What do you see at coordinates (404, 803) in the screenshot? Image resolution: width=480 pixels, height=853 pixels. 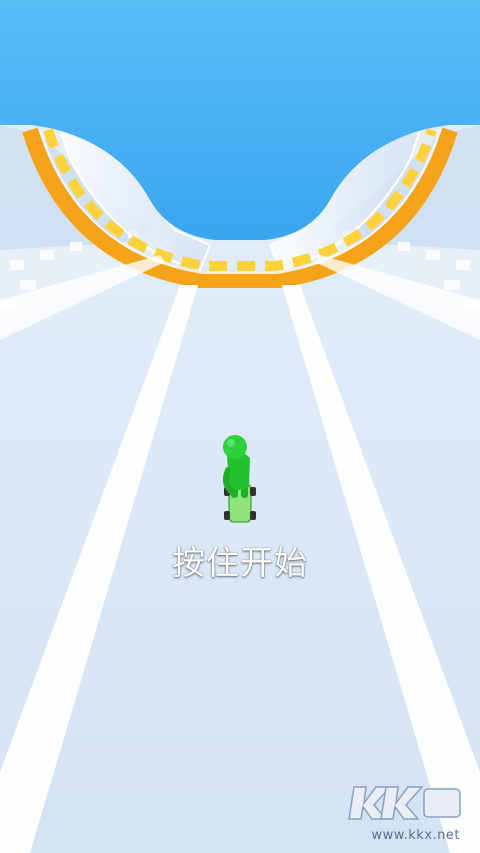 I see `kk-logo-icon` at bounding box center [404, 803].